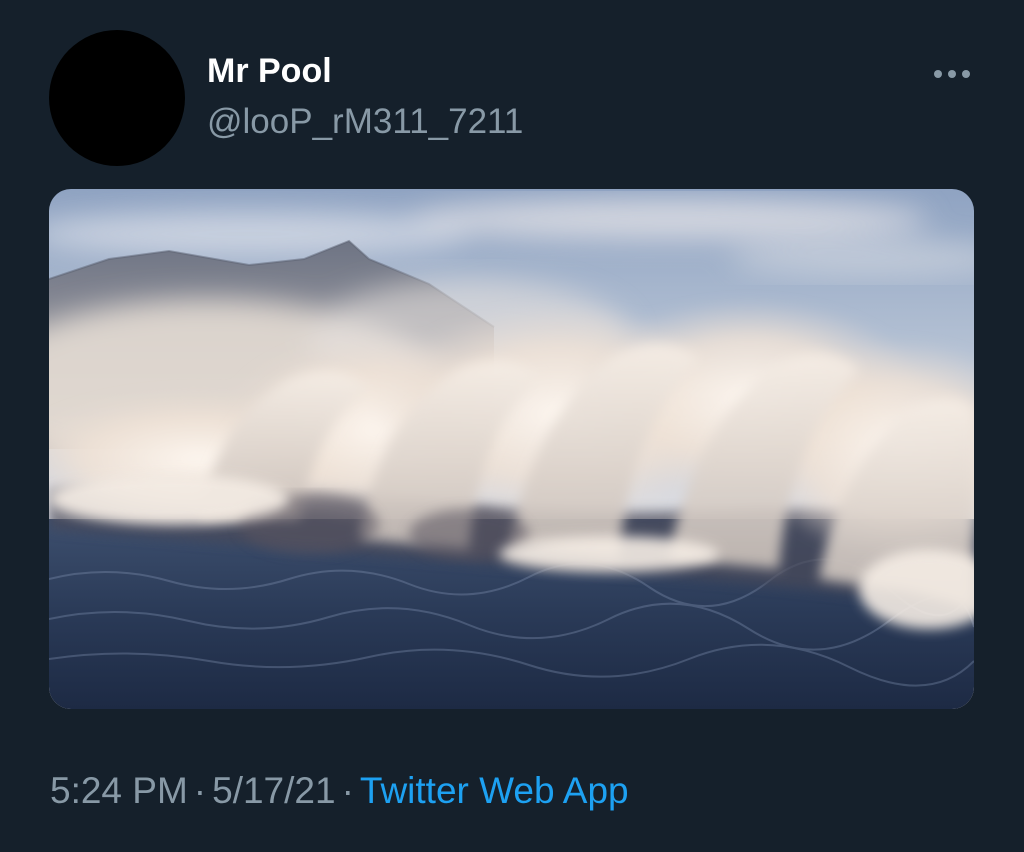  What do you see at coordinates (117, 98) in the screenshot?
I see `avatar` at bounding box center [117, 98].